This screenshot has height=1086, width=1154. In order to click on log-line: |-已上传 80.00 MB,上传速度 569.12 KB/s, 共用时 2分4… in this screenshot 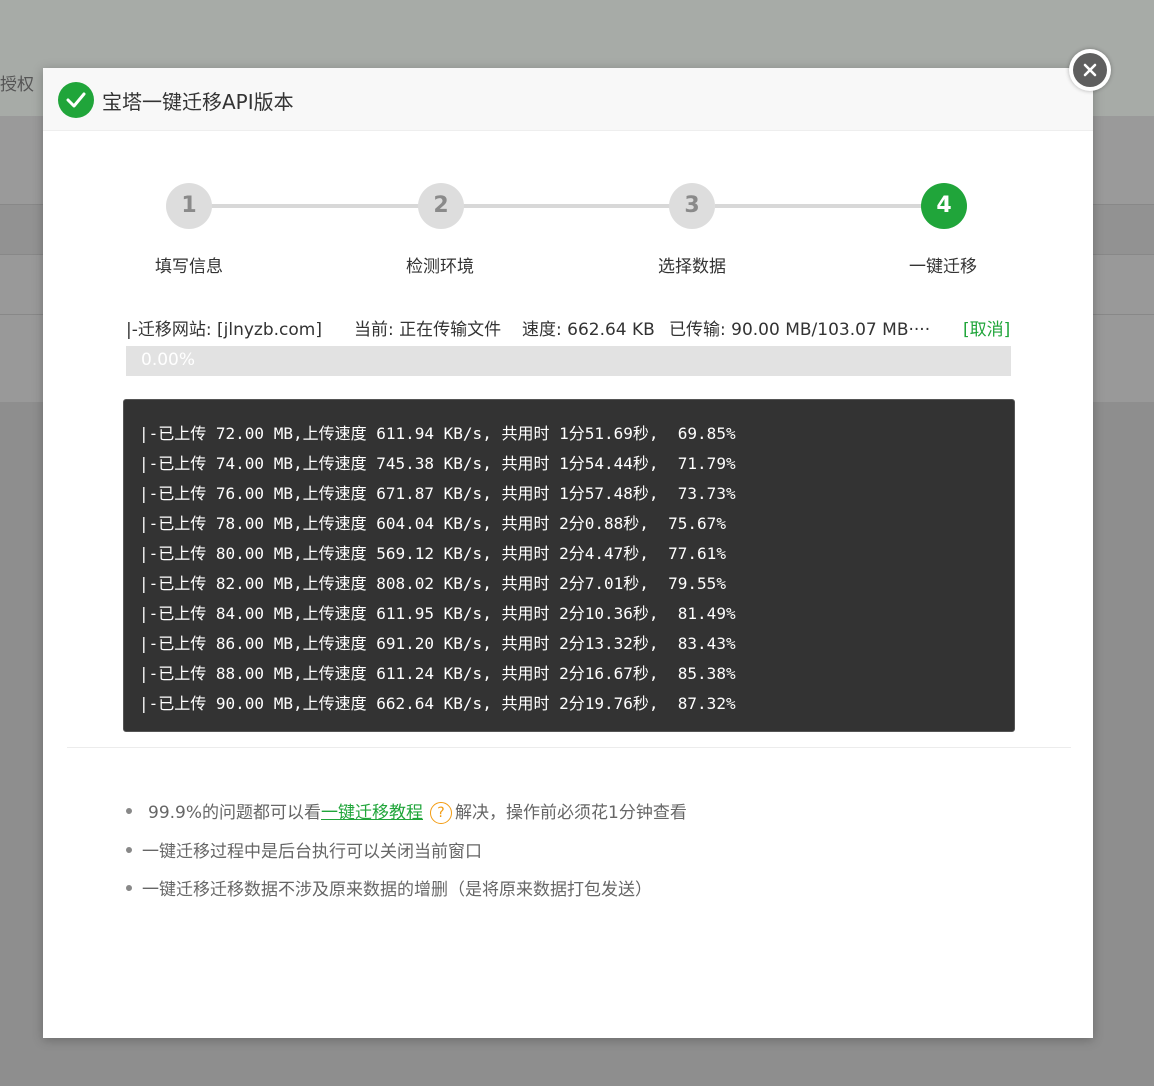, I will do `click(432, 553)`.